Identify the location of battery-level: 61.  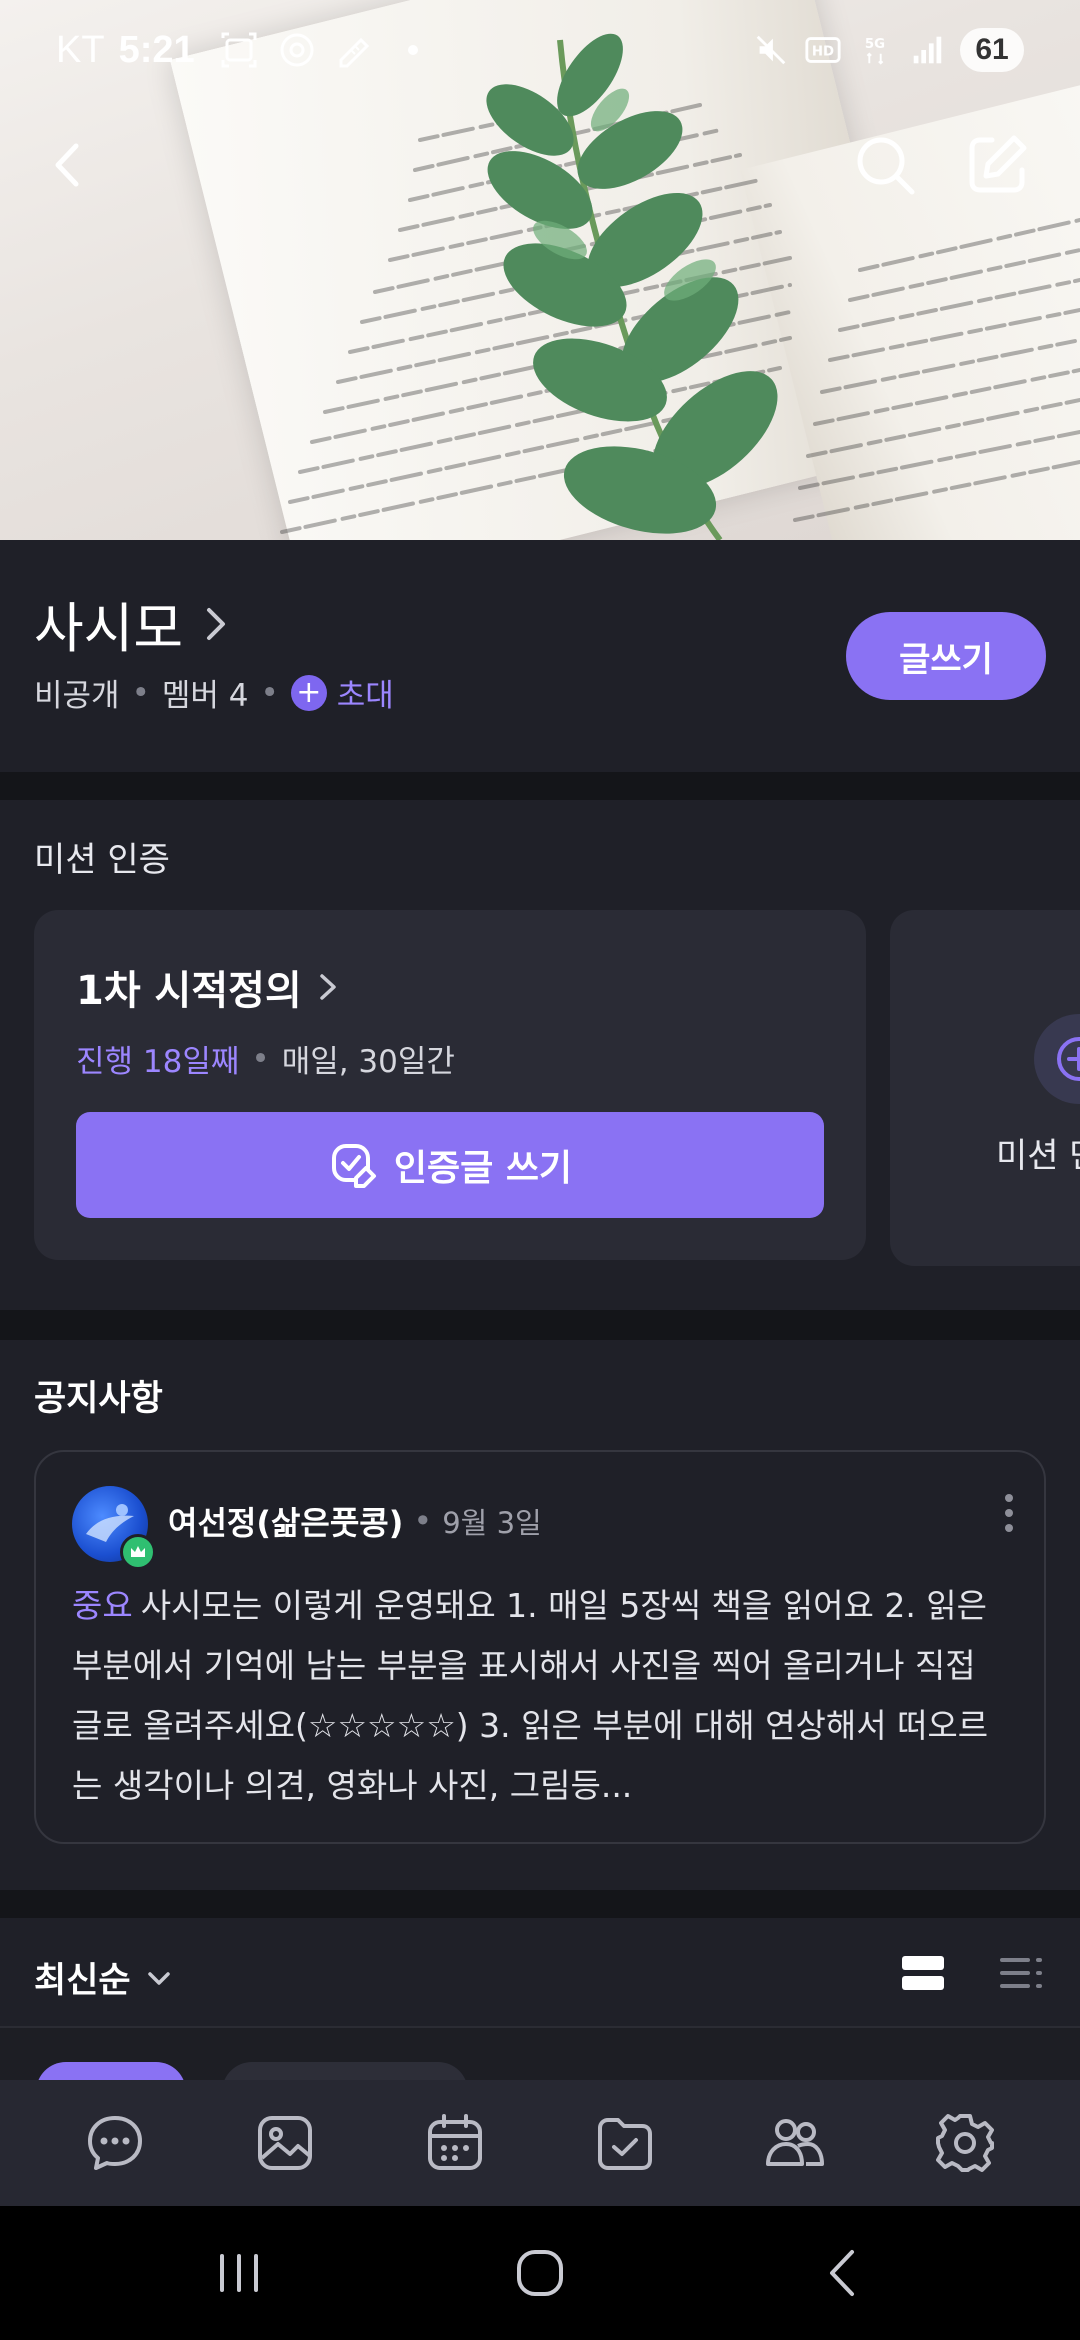
(992, 50).